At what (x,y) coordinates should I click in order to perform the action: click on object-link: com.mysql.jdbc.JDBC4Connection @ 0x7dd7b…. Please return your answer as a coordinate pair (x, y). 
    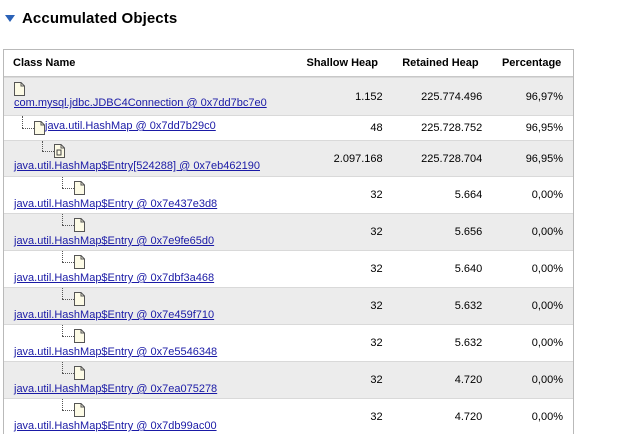
    Looking at the image, I should click on (140, 103).